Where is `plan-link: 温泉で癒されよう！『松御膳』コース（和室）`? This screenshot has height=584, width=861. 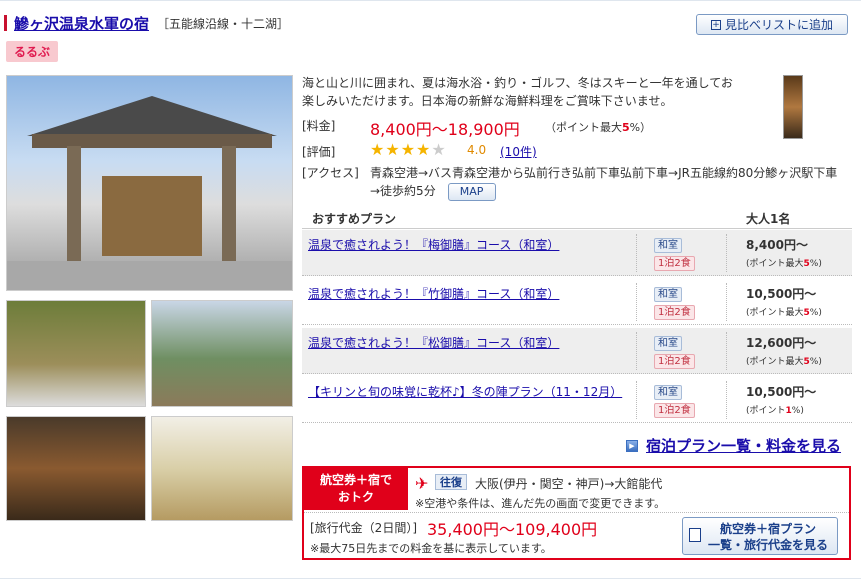 plan-link: 温泉で癒されよう！『松御膳』コース（和室） is located at coordinates (433, 342).